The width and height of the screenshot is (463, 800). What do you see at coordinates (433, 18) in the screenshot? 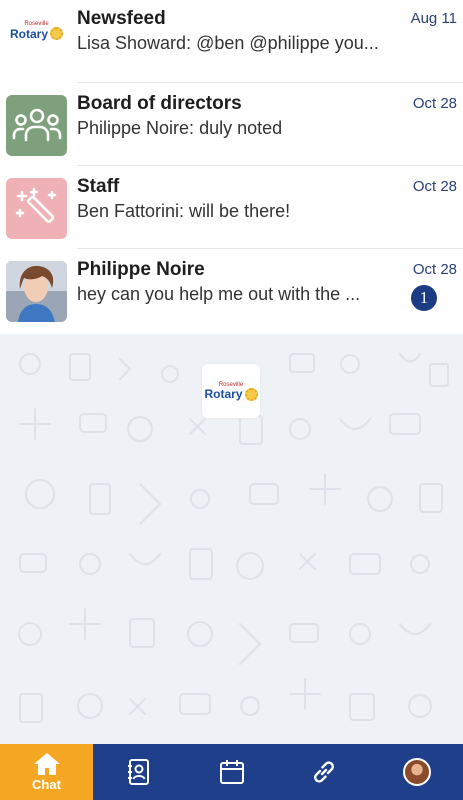
I see `conversation-date: Aug 11` at bounding box center [433, 18].